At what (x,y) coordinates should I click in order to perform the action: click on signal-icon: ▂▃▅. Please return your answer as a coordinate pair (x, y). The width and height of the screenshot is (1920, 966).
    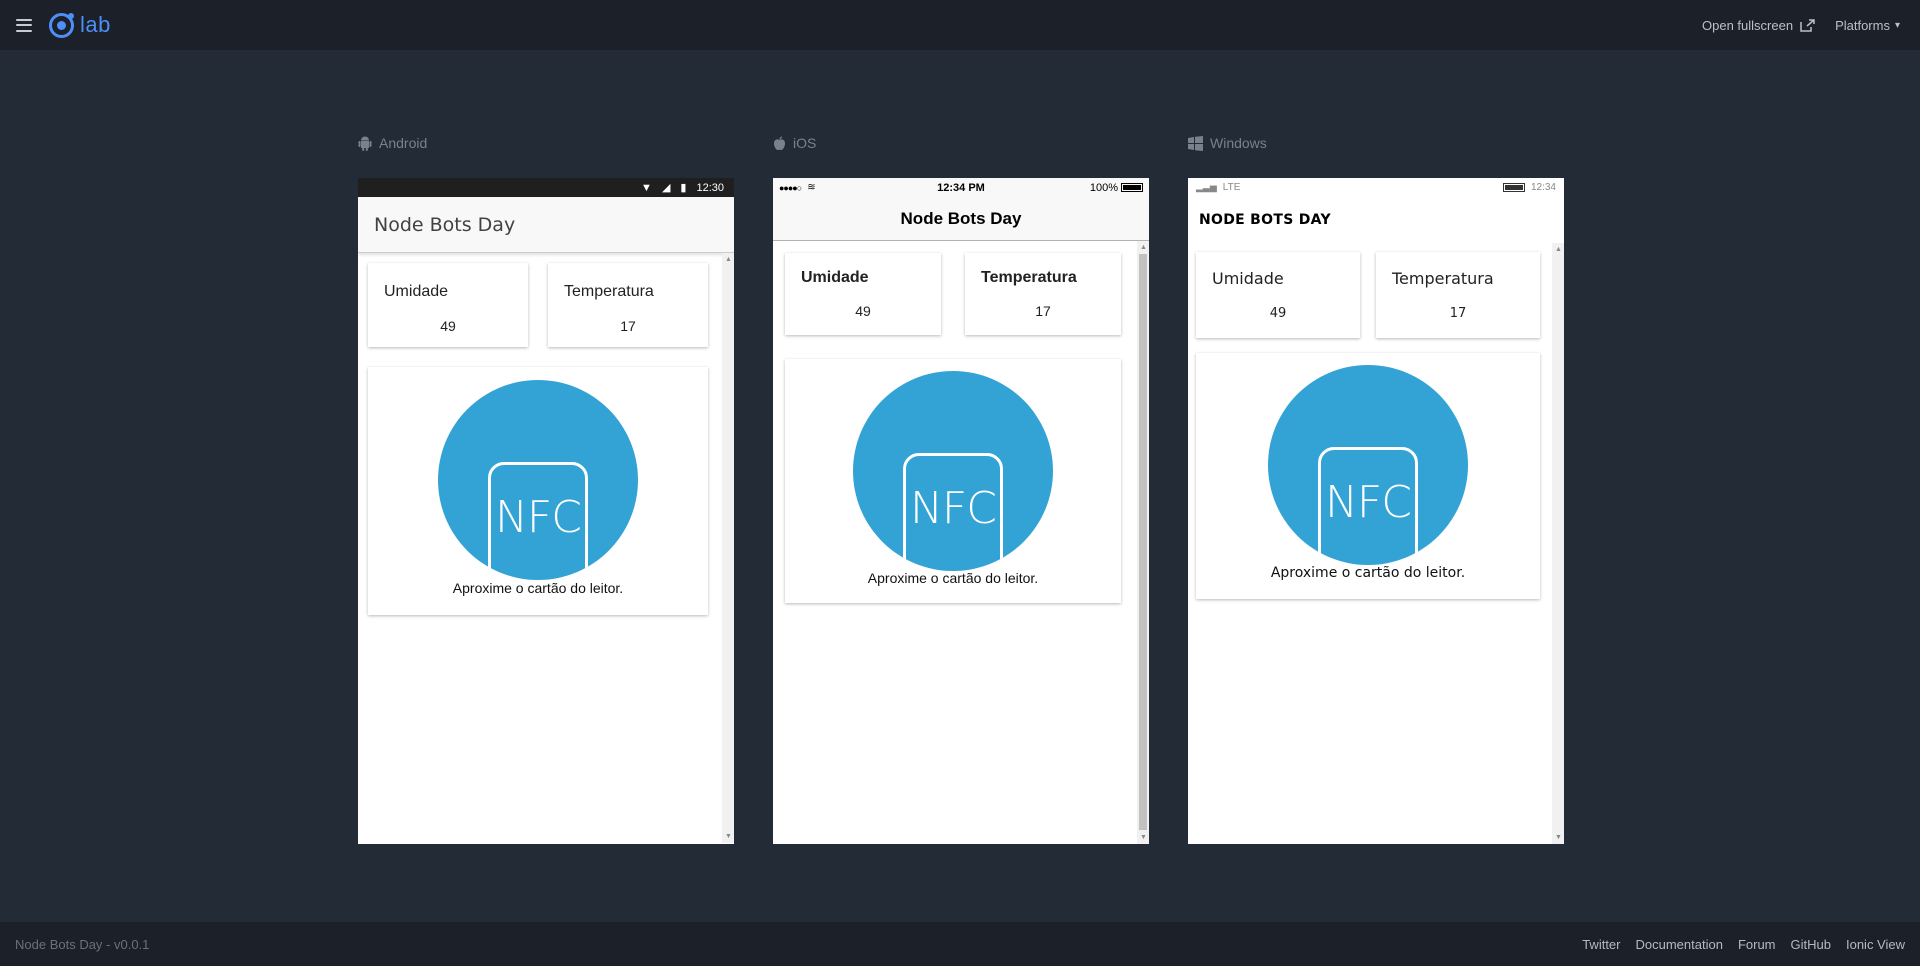
    Looking at the image, I should click on (1206, 187).